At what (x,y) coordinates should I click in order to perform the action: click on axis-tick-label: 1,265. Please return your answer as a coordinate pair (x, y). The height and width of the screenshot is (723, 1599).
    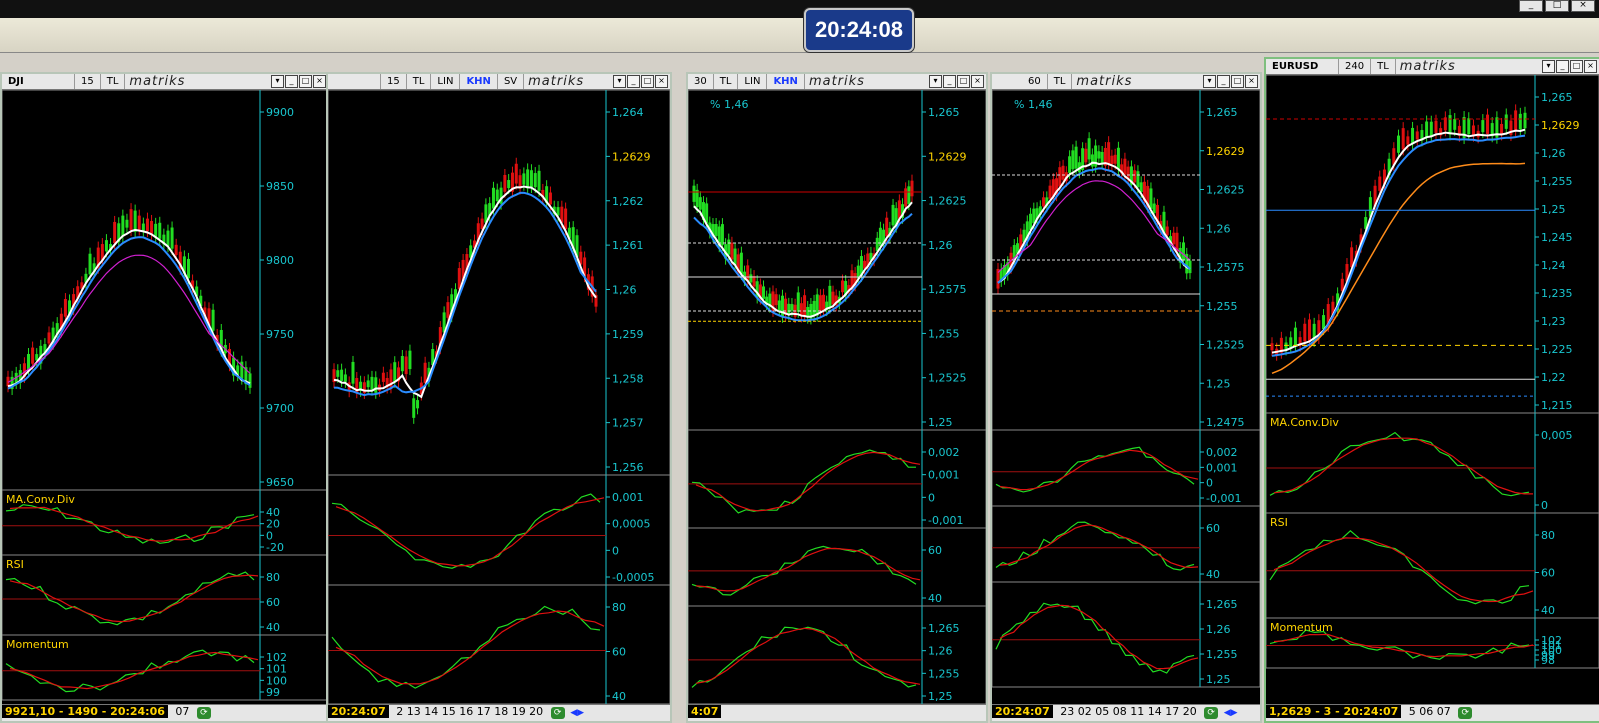
    Looking at the image, I should click on (944, 628).